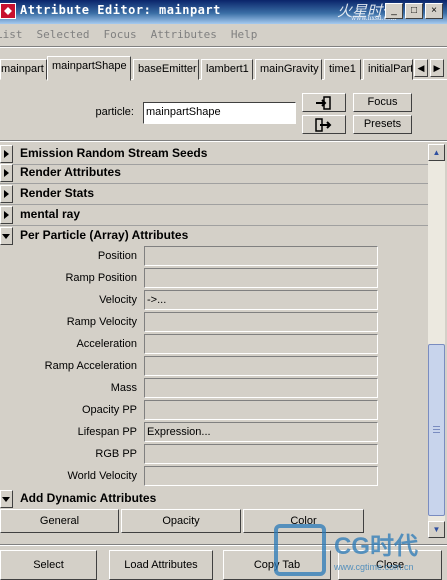 This screenshot has width=447, height=580. Describe the element at coordinates (117, 256) in the screenshot. I see `attr-label-position: Position` at that location.